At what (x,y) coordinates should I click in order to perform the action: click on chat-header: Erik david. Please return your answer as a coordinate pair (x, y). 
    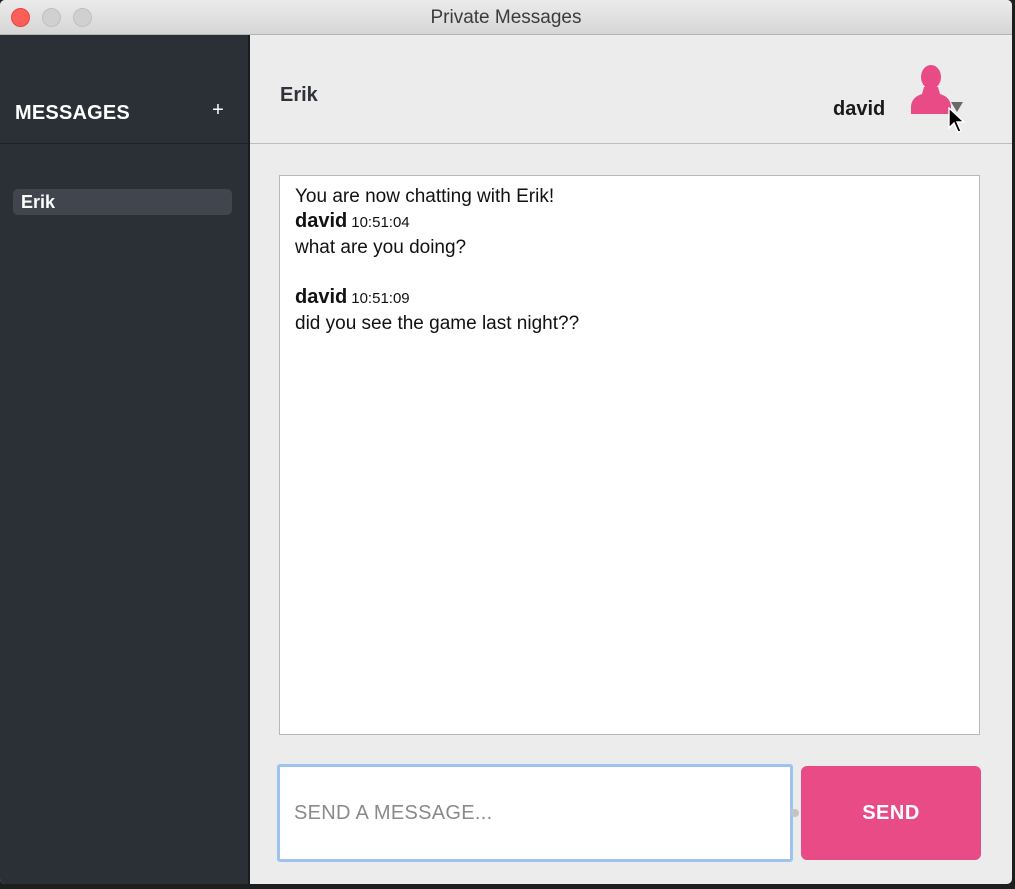
    Looking at the image, I should click on (631, 89).